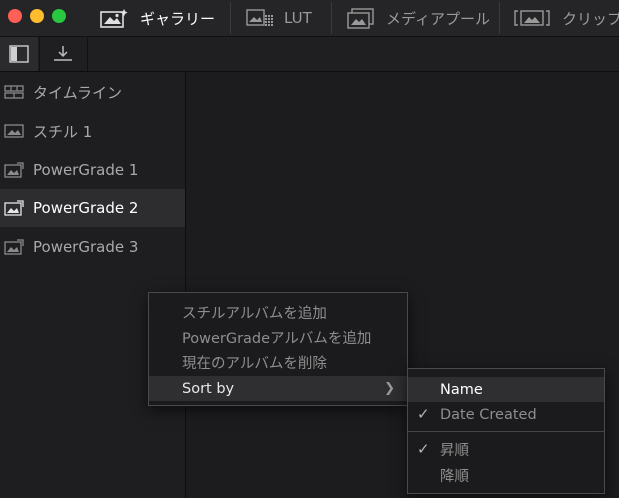 The width and height of the screenshot is (619, 498). What do you see at coordinates (279, 18) in the screenshot?
I see `tab-lut: LUT` at bounding box center [279, 18].